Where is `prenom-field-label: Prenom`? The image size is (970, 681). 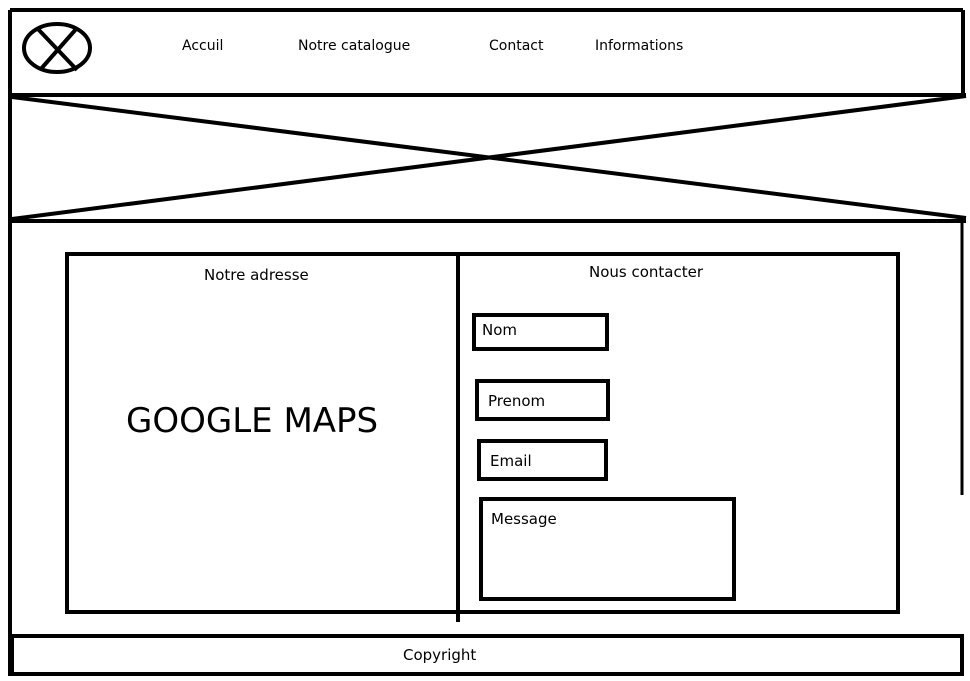
prenom-field-label: Prenom is located at coordinates (517, 401).